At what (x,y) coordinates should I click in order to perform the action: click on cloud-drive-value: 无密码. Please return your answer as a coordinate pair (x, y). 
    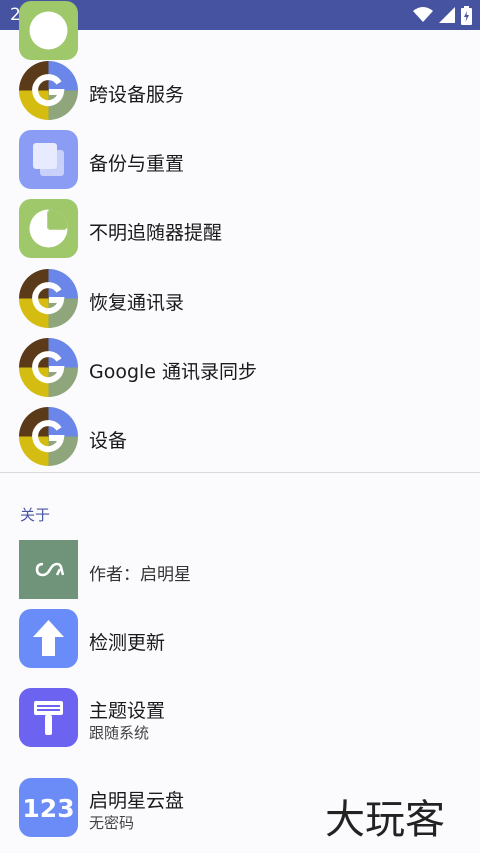
    Looking at the image, I should click on (112, 823).